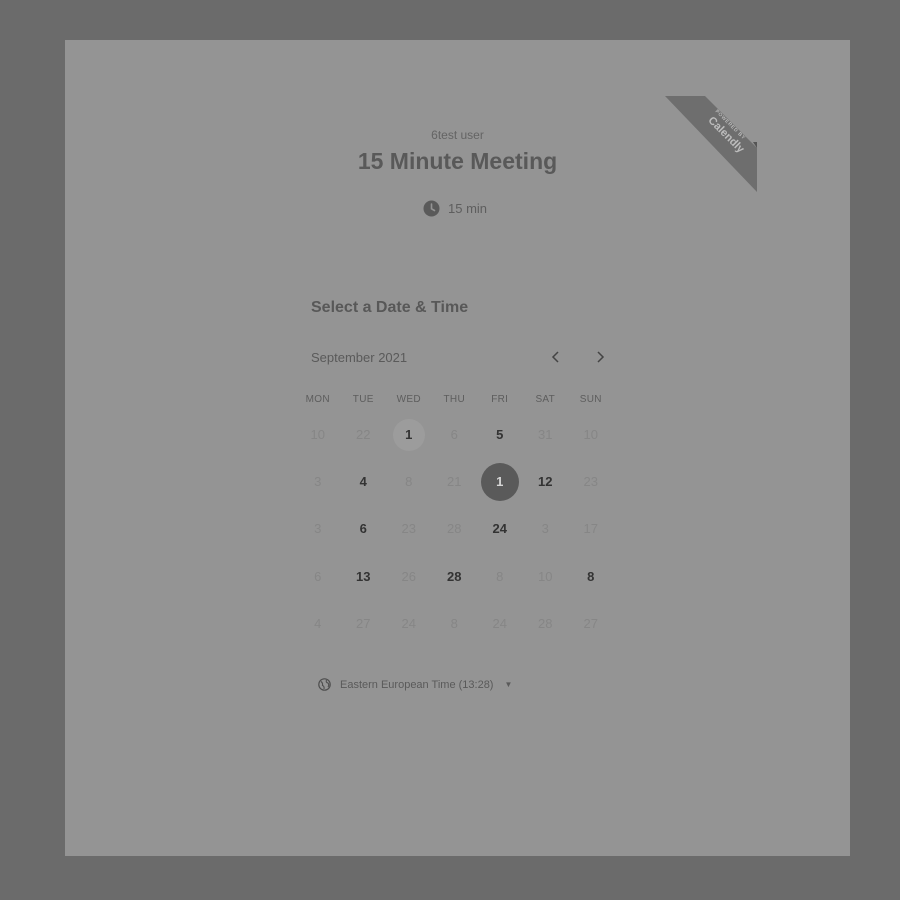 This screenshot has height=900, width=900. I want to click on calendar-day: 21, so click(455, 481).